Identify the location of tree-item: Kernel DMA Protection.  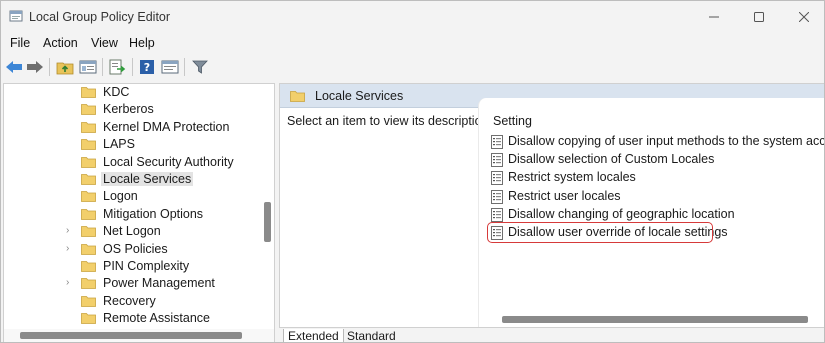
(131, 127).